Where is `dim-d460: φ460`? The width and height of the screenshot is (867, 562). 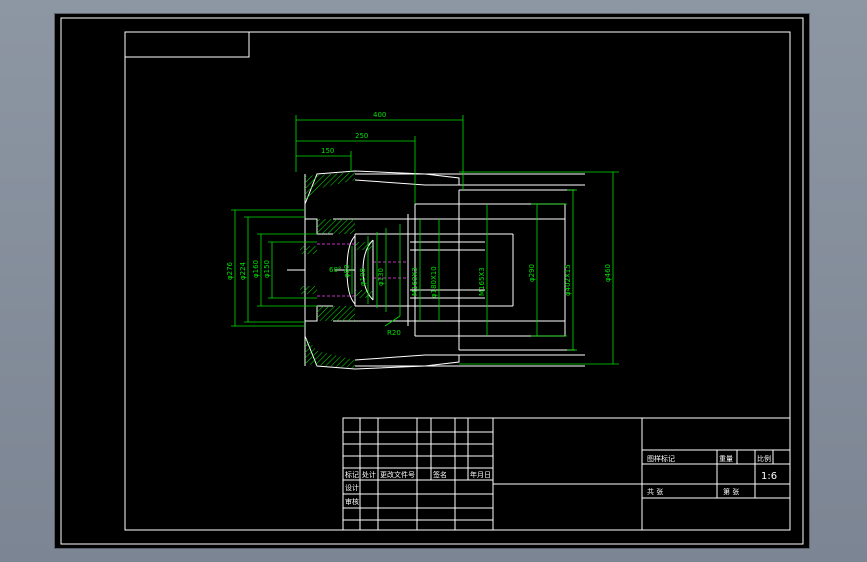
dim-d460: φ460 is located at coordinates (608, 273).